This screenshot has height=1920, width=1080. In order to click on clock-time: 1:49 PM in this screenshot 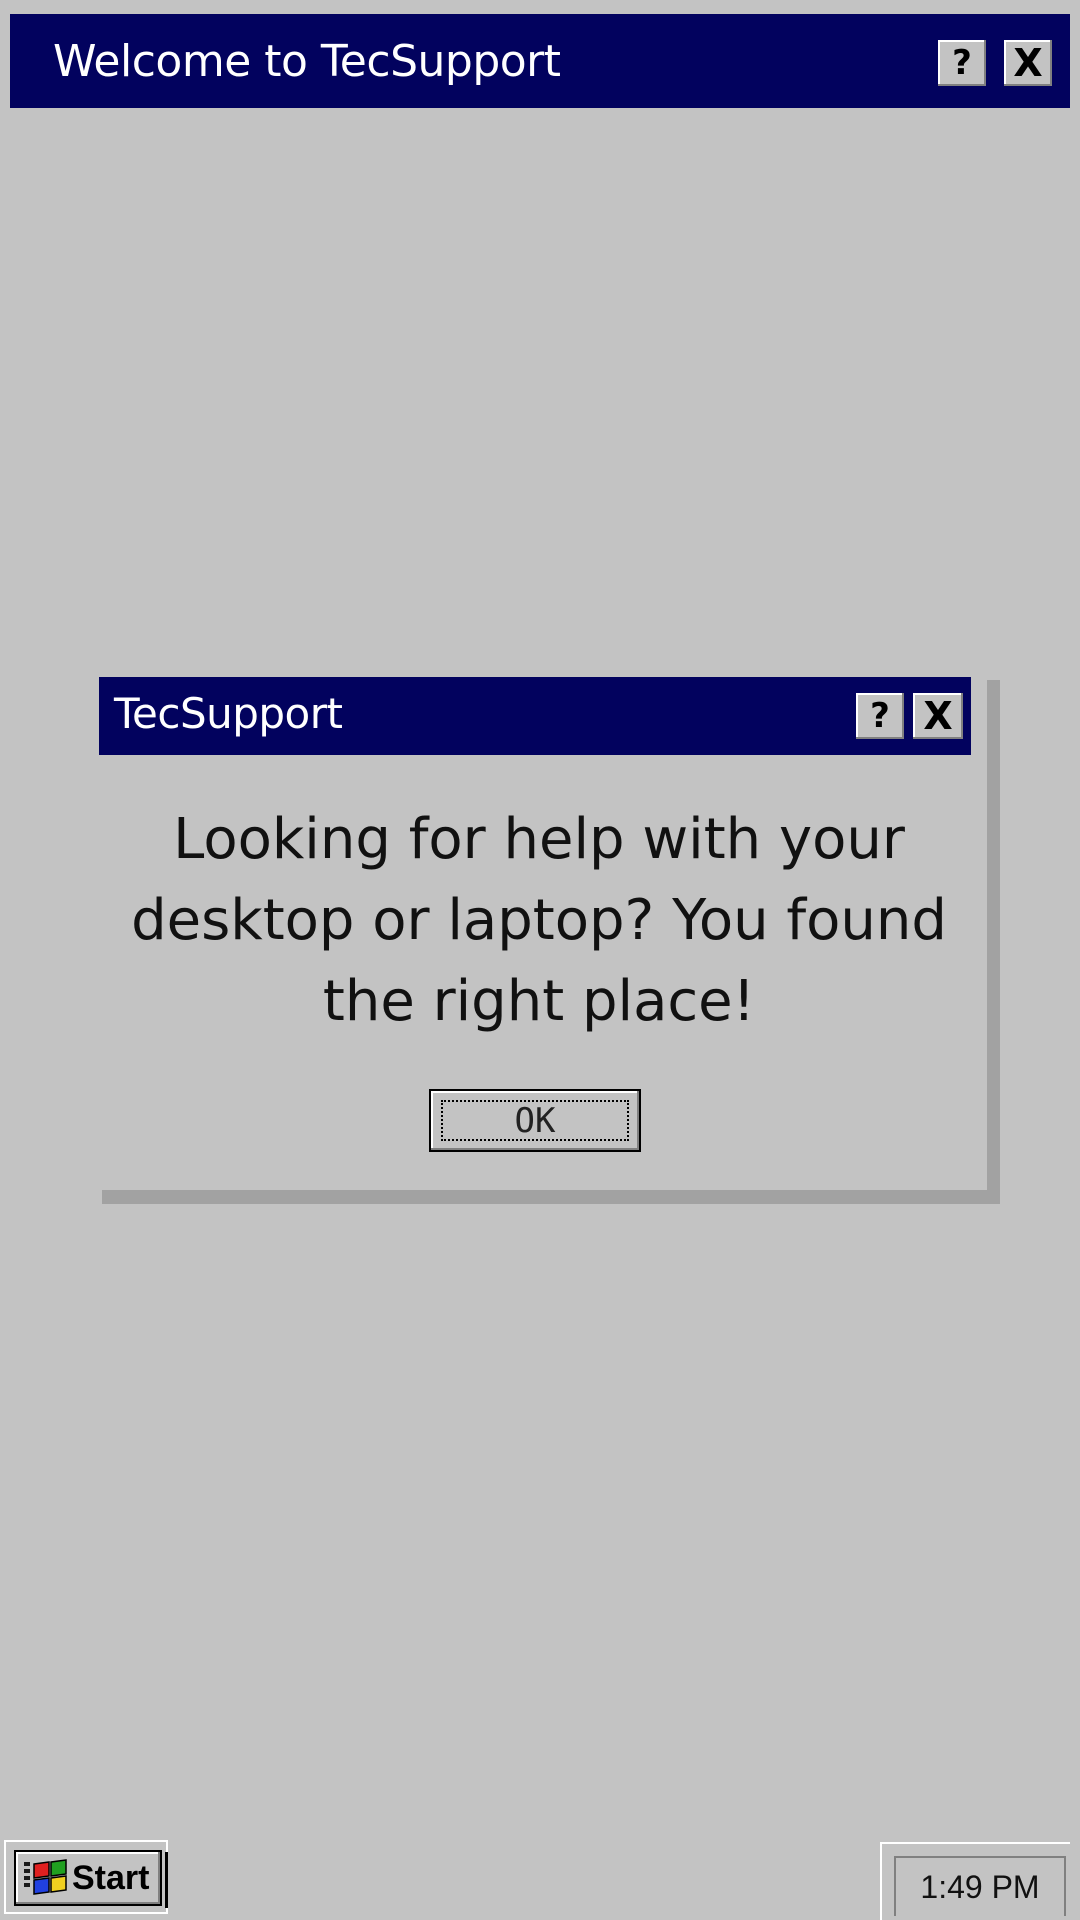, I will do `click(980, 1886)`.